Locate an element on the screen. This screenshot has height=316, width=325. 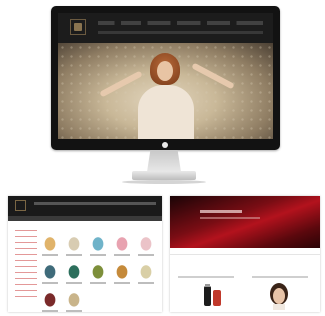
hero-model-face is located at coordinates (165, 71).